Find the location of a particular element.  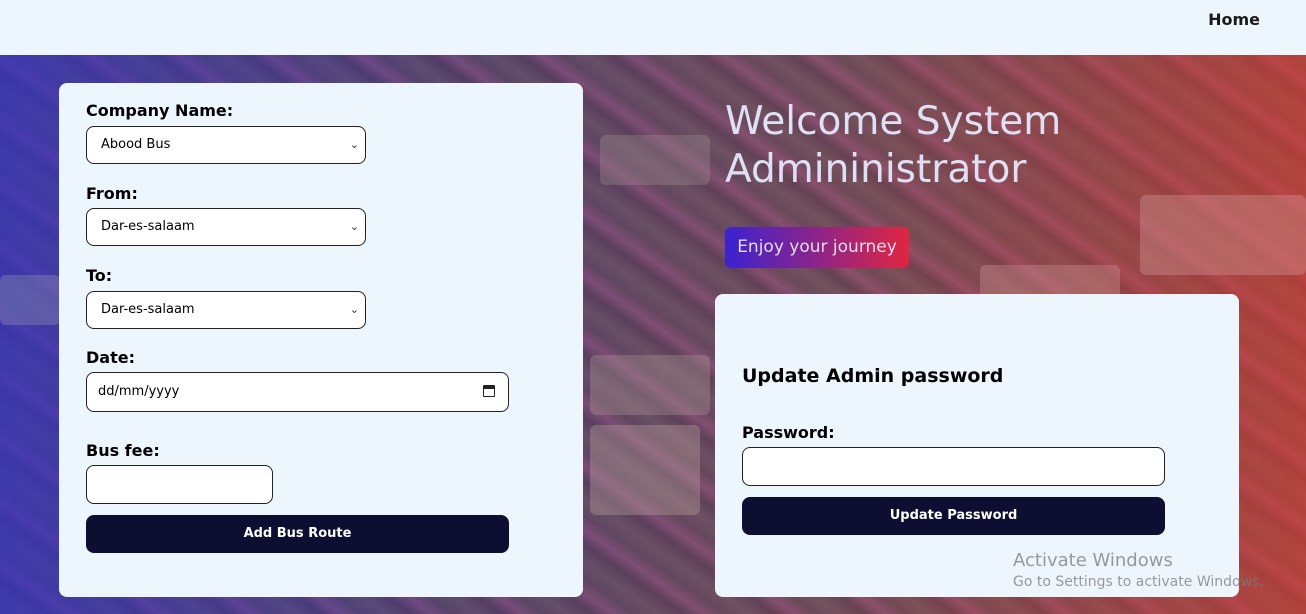

to-label: To: is located at coordinates (99, 275).